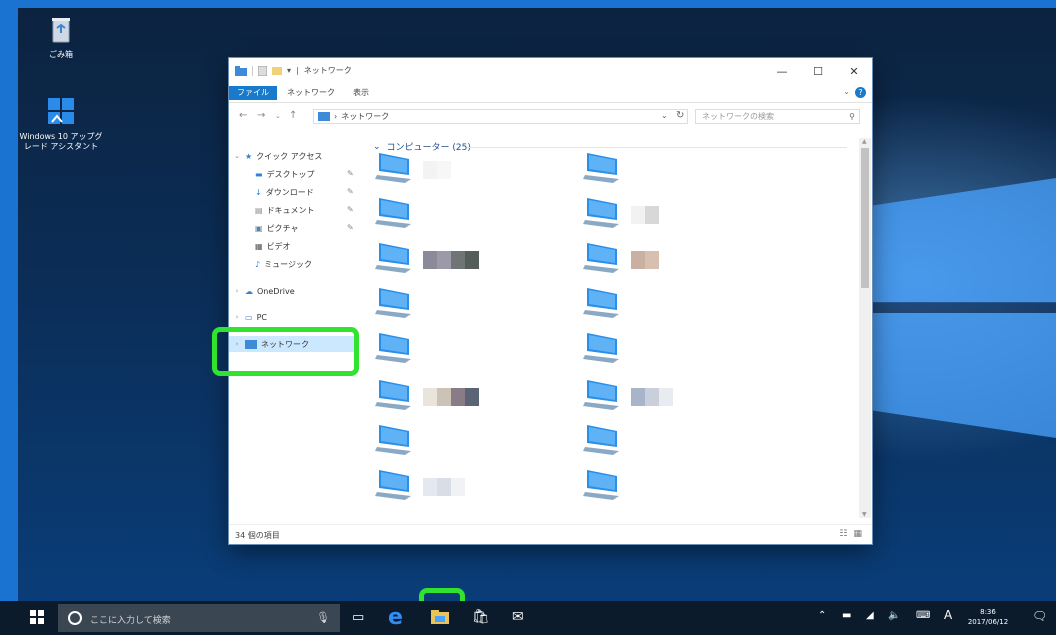 Image resolution: width=1056 pixels, height=635 pixels. I want to click on nav-downloads: ↓ ダウンロード, so click(284, 192).